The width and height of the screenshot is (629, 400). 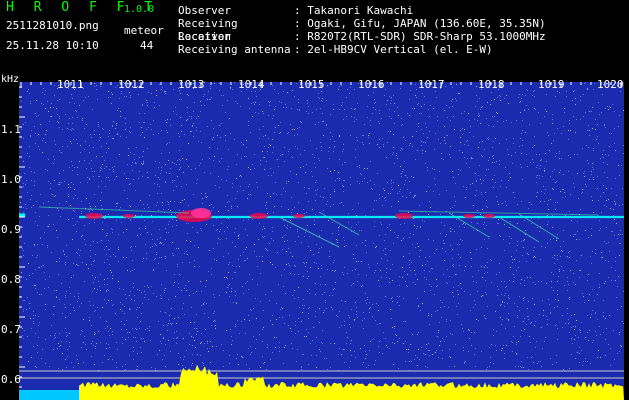 I want to click on info-value: : Ogaki, Gifu, JAPAN (136.60E, 35.35N), so click(x=420, y=23).